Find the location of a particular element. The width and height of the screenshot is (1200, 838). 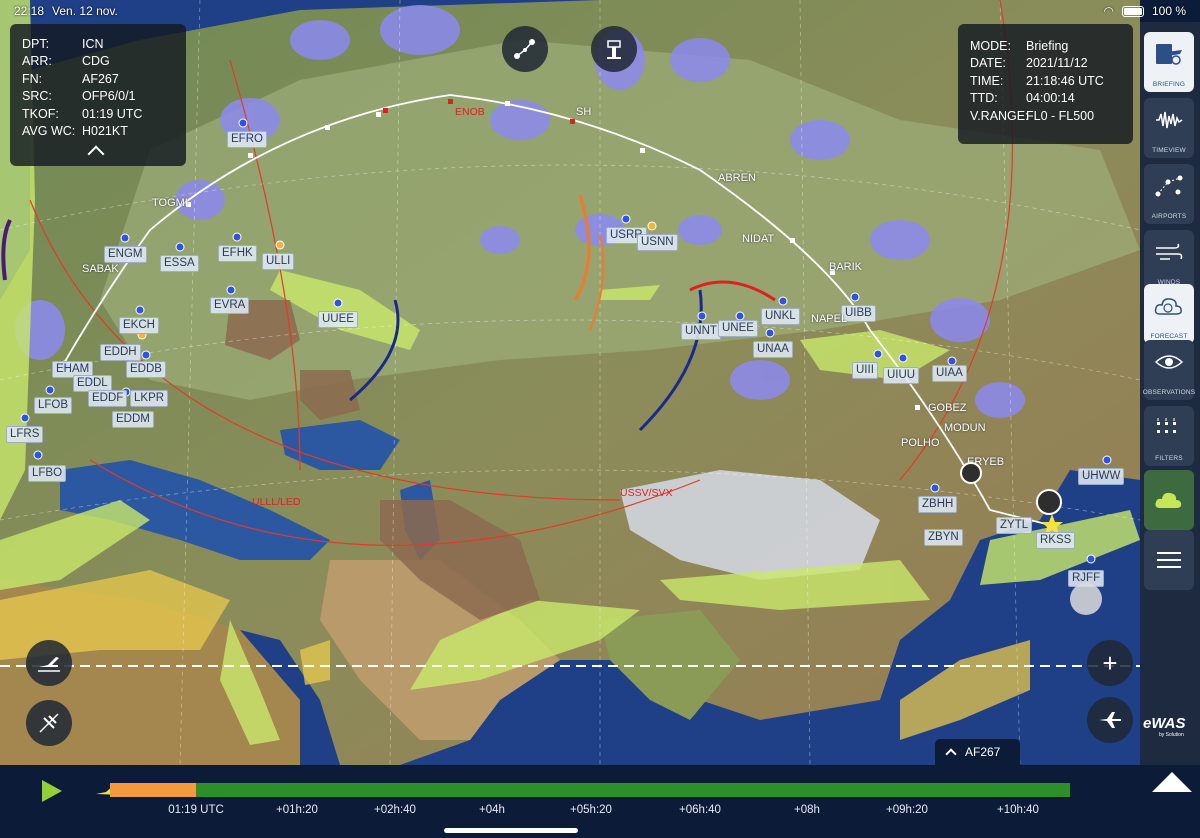

sidebar-item-briefing: BRIEFING is located at coordinates (1169, 62).